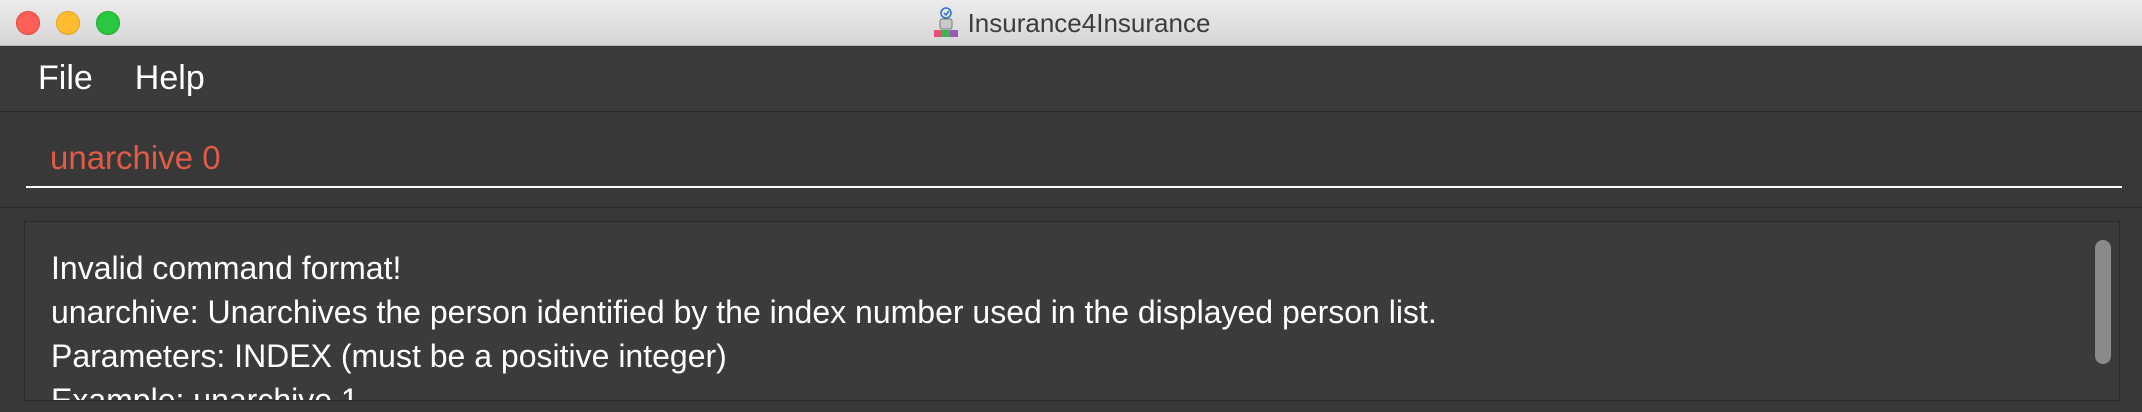 This screenshot has width=2142, height=412. I want to click on window-title: Insurance4Insurance, so click(1089, 22).